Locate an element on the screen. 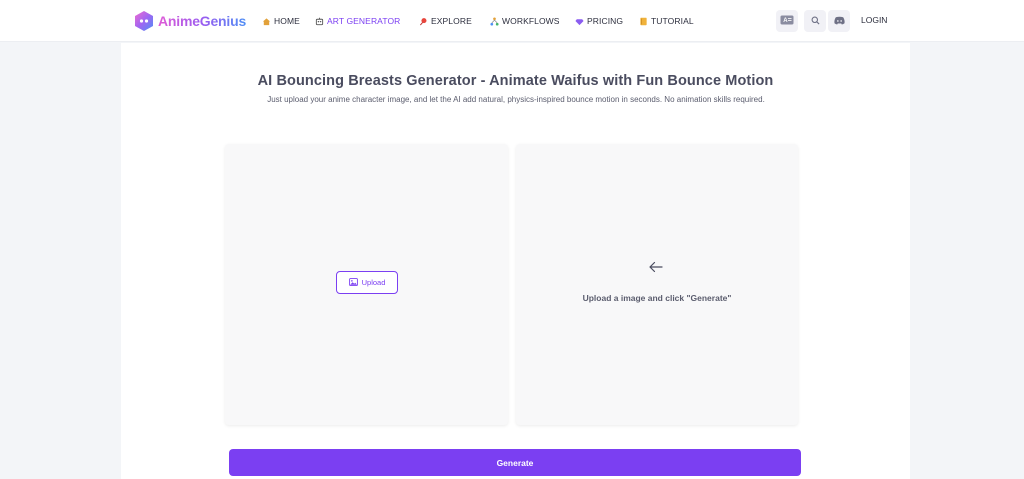 The width and height of the screenshot is (1024, 479). search-icon is located at coordinates (815, 21).